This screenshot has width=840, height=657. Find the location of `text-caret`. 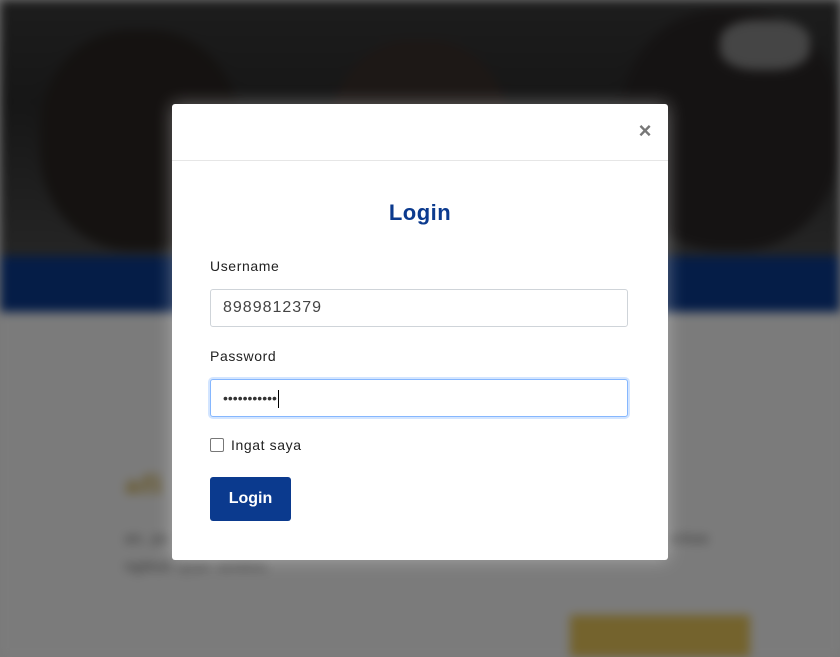

text-caret is located at coordinates (278, 399).